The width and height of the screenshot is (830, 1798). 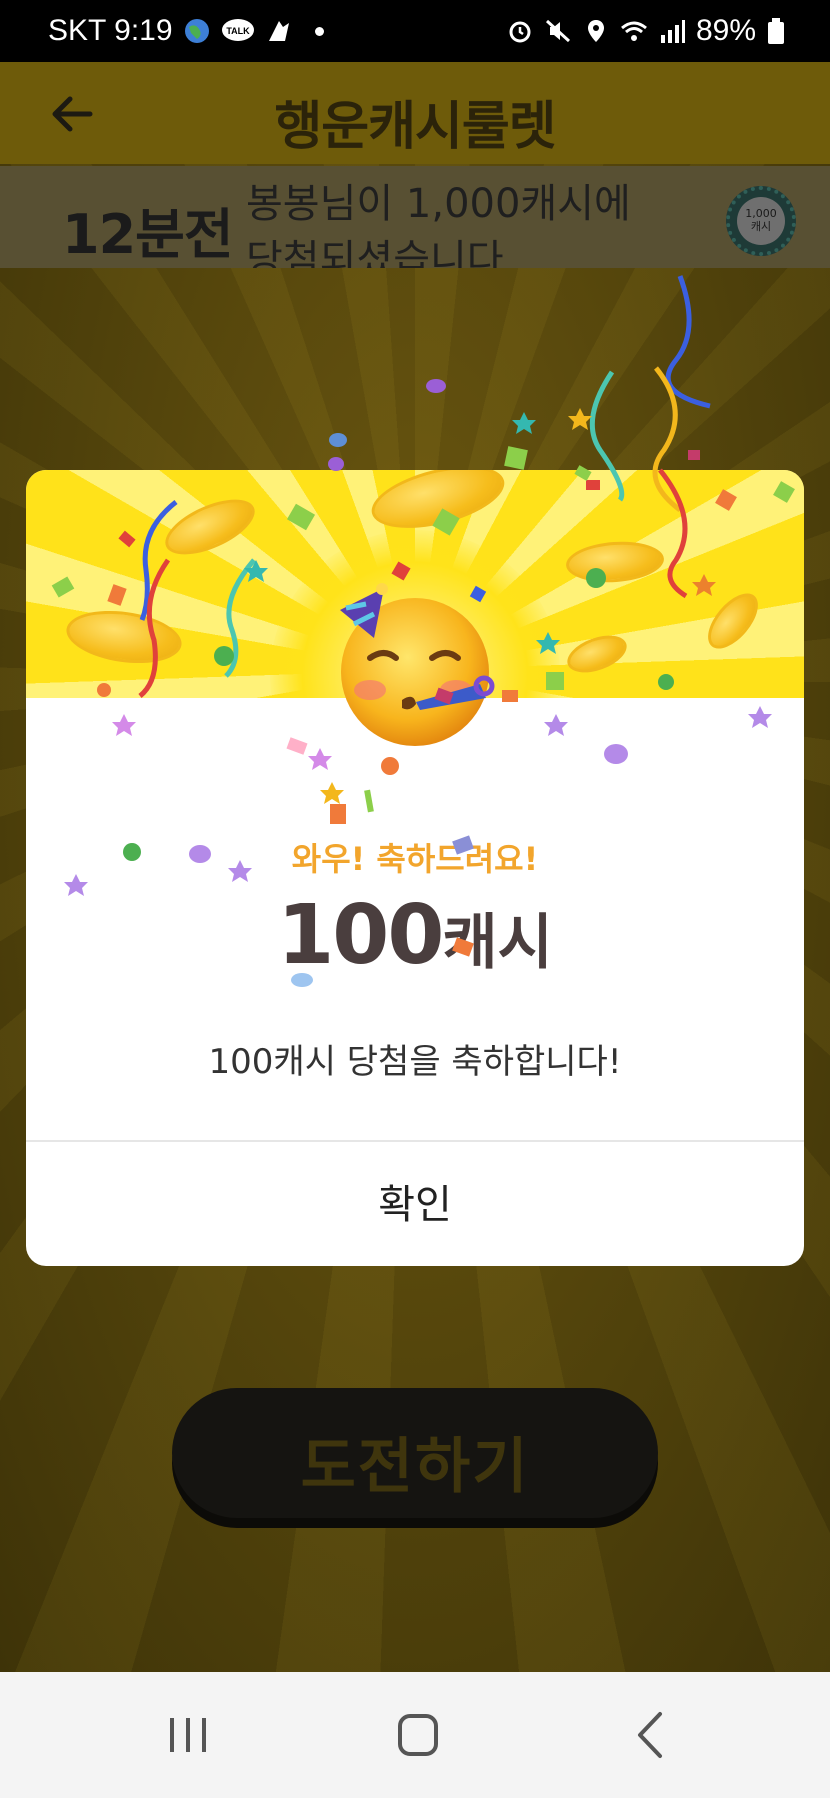 I want to click on ticker-message: 봉봉님이 1,000캐시에 당첨되셨습니다, so click(x=438, y=224).